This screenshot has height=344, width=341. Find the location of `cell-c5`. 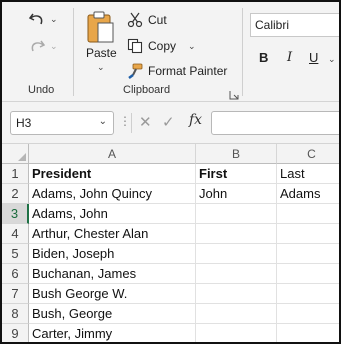

cell-c5 is located at coordinates (308, 254).